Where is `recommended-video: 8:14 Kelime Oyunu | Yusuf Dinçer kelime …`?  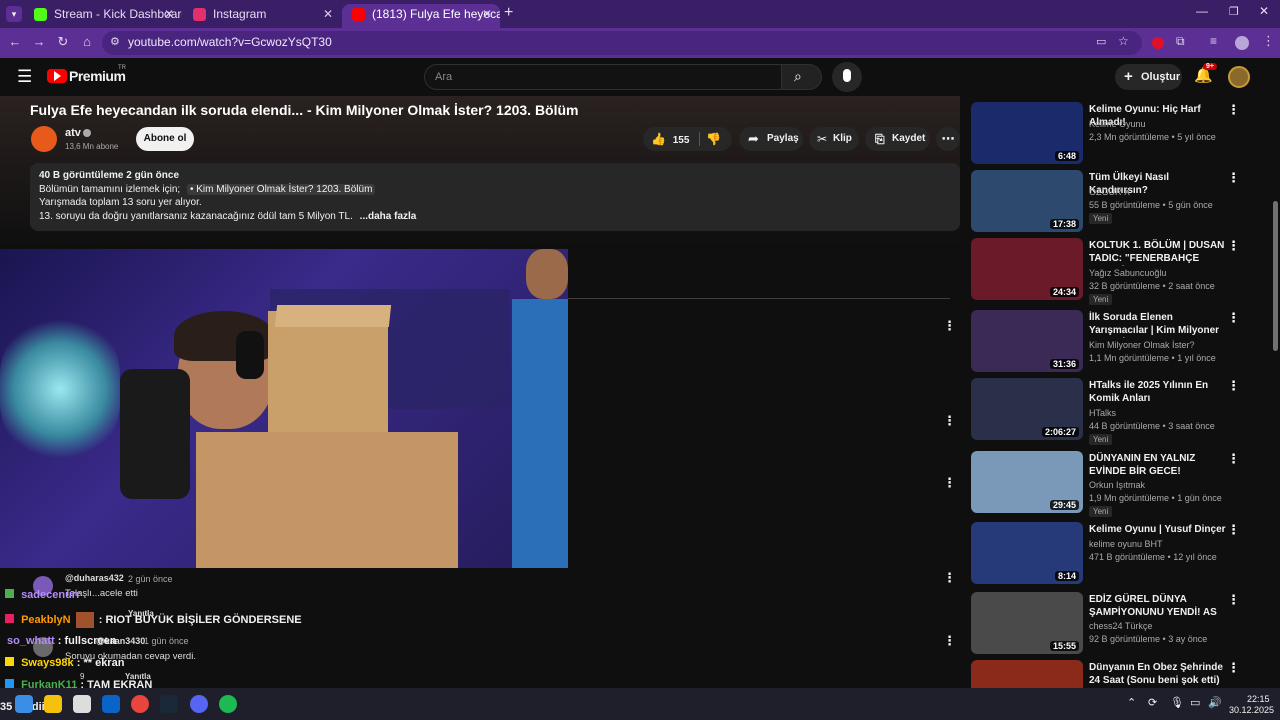 recommended-video: 8:14 Kelime Oyunu | Yusuf Dinçer kelime … is located at coordinates (1116, 554).